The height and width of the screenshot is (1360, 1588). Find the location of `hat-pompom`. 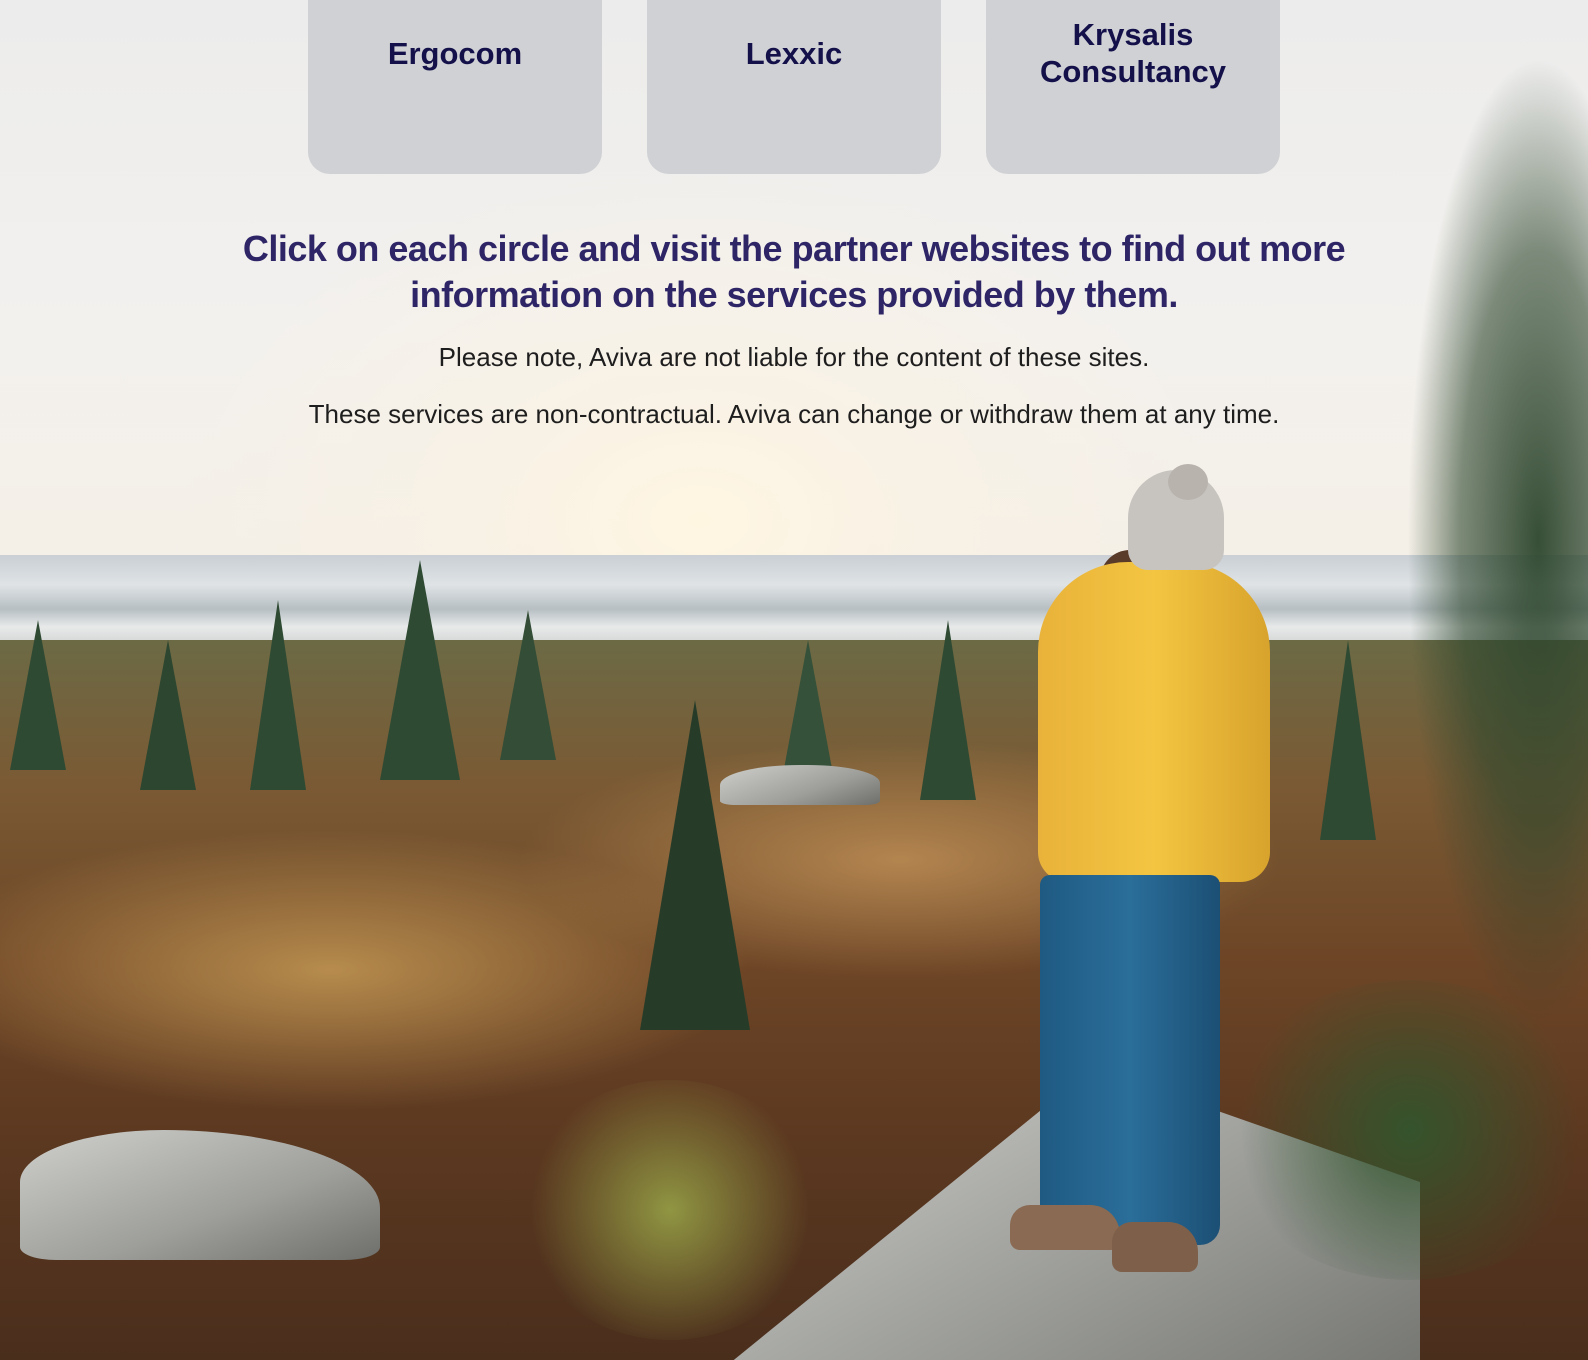

hat-pompom is located at coordinates (1188, 482).